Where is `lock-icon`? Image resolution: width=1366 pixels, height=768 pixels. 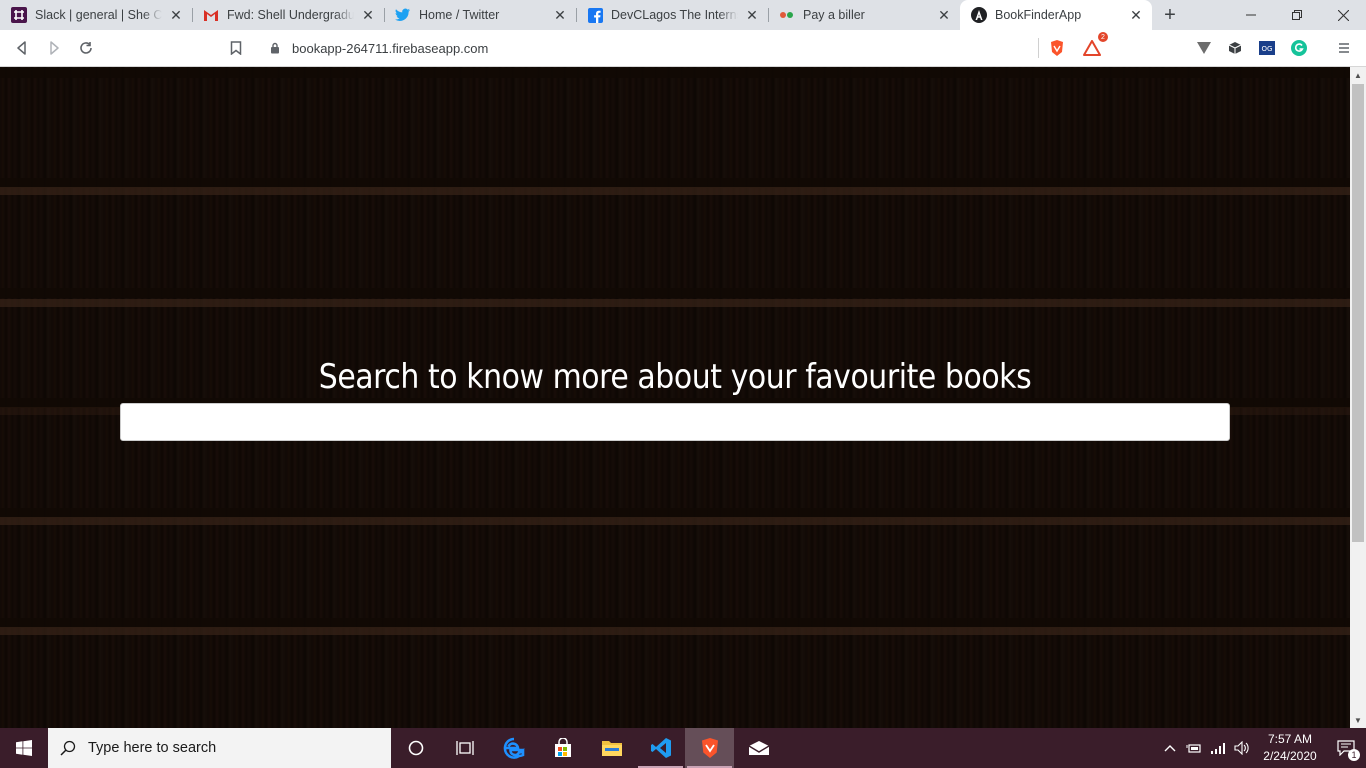
lock-icon is located at coordinates (275, 48).